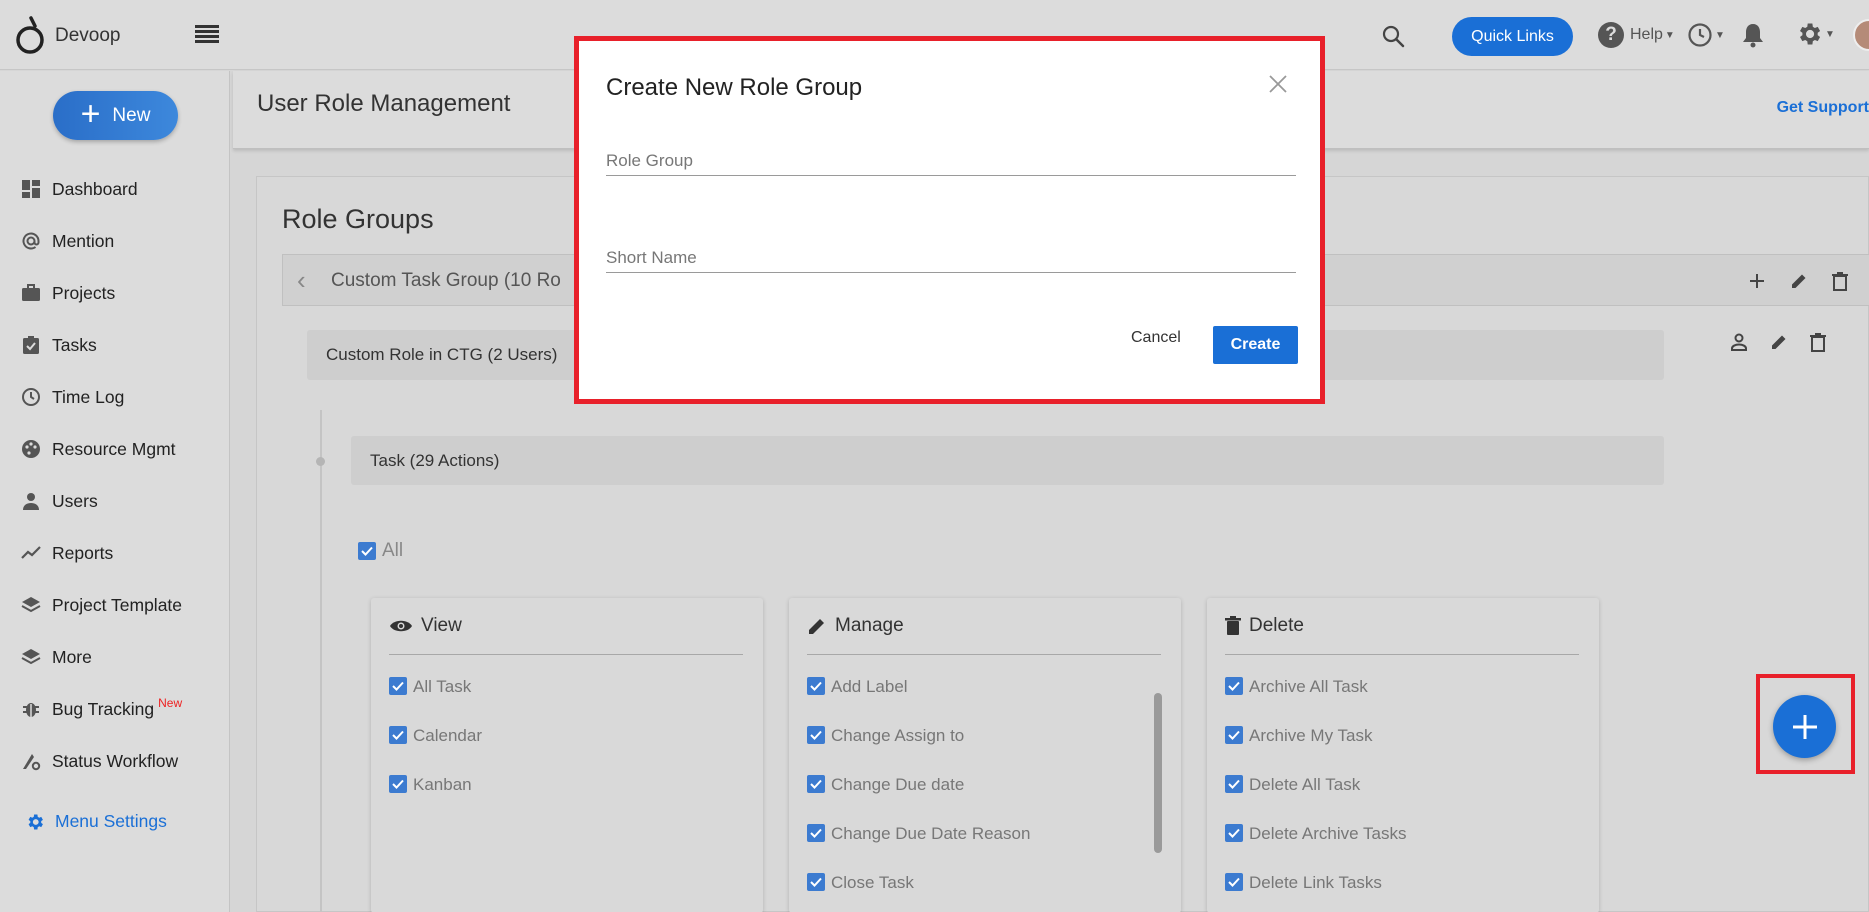 The image size is (1869, 912). I want to click on role-actions, so click(1778, 342).